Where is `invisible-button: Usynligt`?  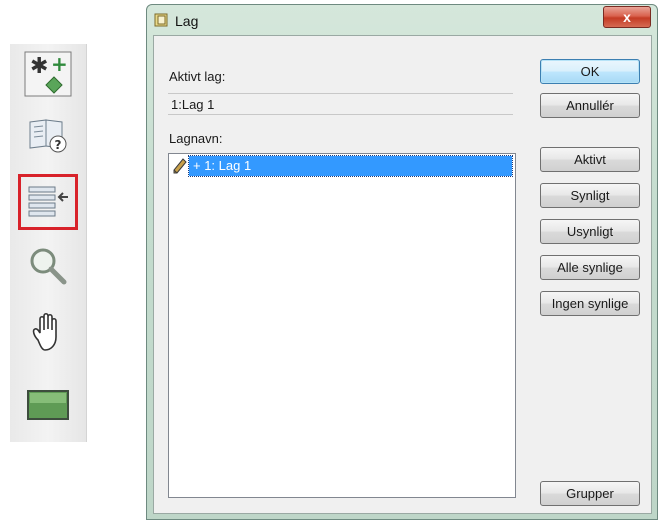 invisible-button: Usynligt is located at coordinates (590, 231).